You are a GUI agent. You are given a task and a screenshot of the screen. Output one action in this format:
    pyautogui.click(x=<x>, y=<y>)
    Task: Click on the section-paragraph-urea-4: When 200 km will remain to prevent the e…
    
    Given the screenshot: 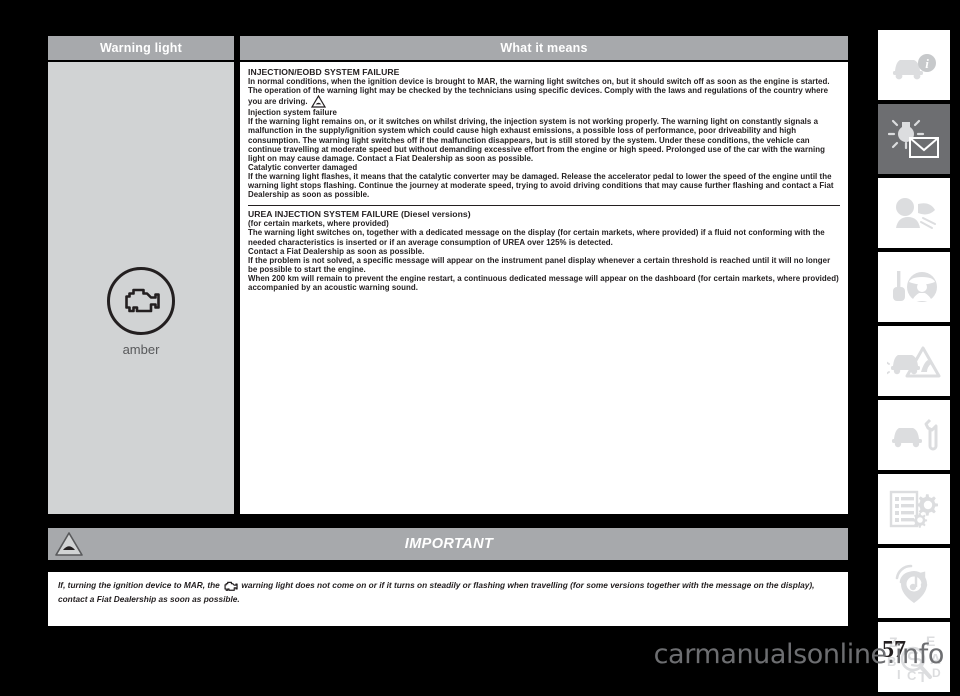 What is the action you would take?
    pyautogui.click(x=543, y=282)
    